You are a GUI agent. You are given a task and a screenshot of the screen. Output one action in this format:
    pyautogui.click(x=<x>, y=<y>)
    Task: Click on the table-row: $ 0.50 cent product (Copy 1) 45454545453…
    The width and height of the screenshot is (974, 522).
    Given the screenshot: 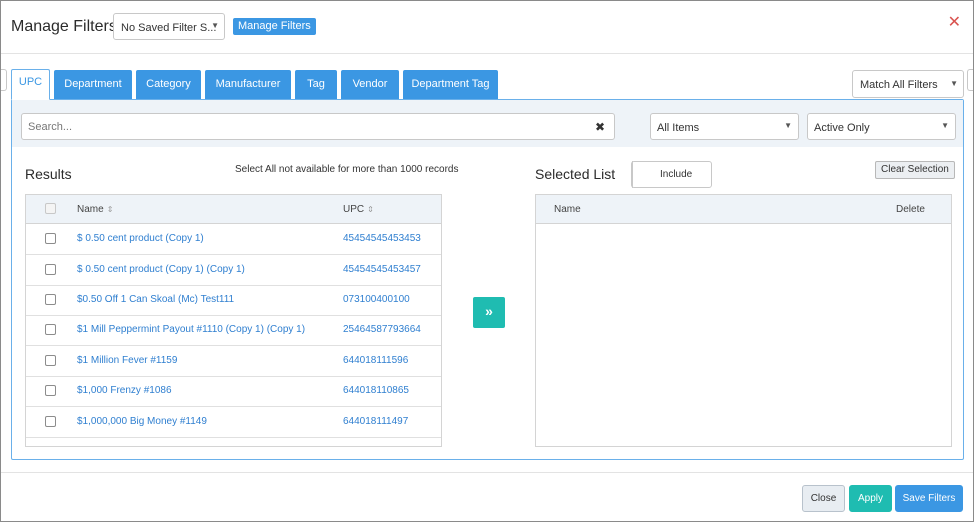 What is the action you would take?
    pyautogui.click(x=233, y=239)
    